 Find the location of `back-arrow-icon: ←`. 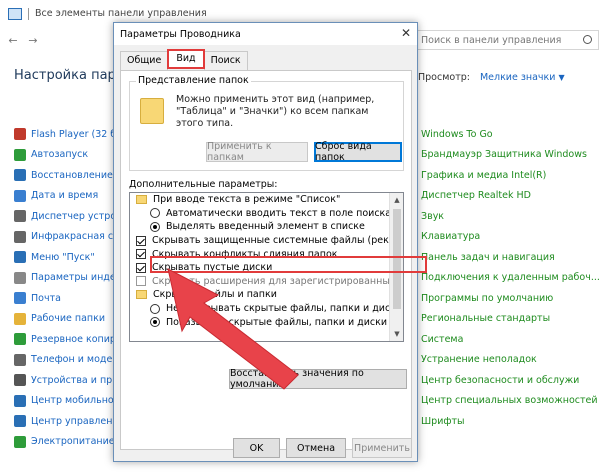

back-arrow-icon: ← is located at coordinates (13, 40).